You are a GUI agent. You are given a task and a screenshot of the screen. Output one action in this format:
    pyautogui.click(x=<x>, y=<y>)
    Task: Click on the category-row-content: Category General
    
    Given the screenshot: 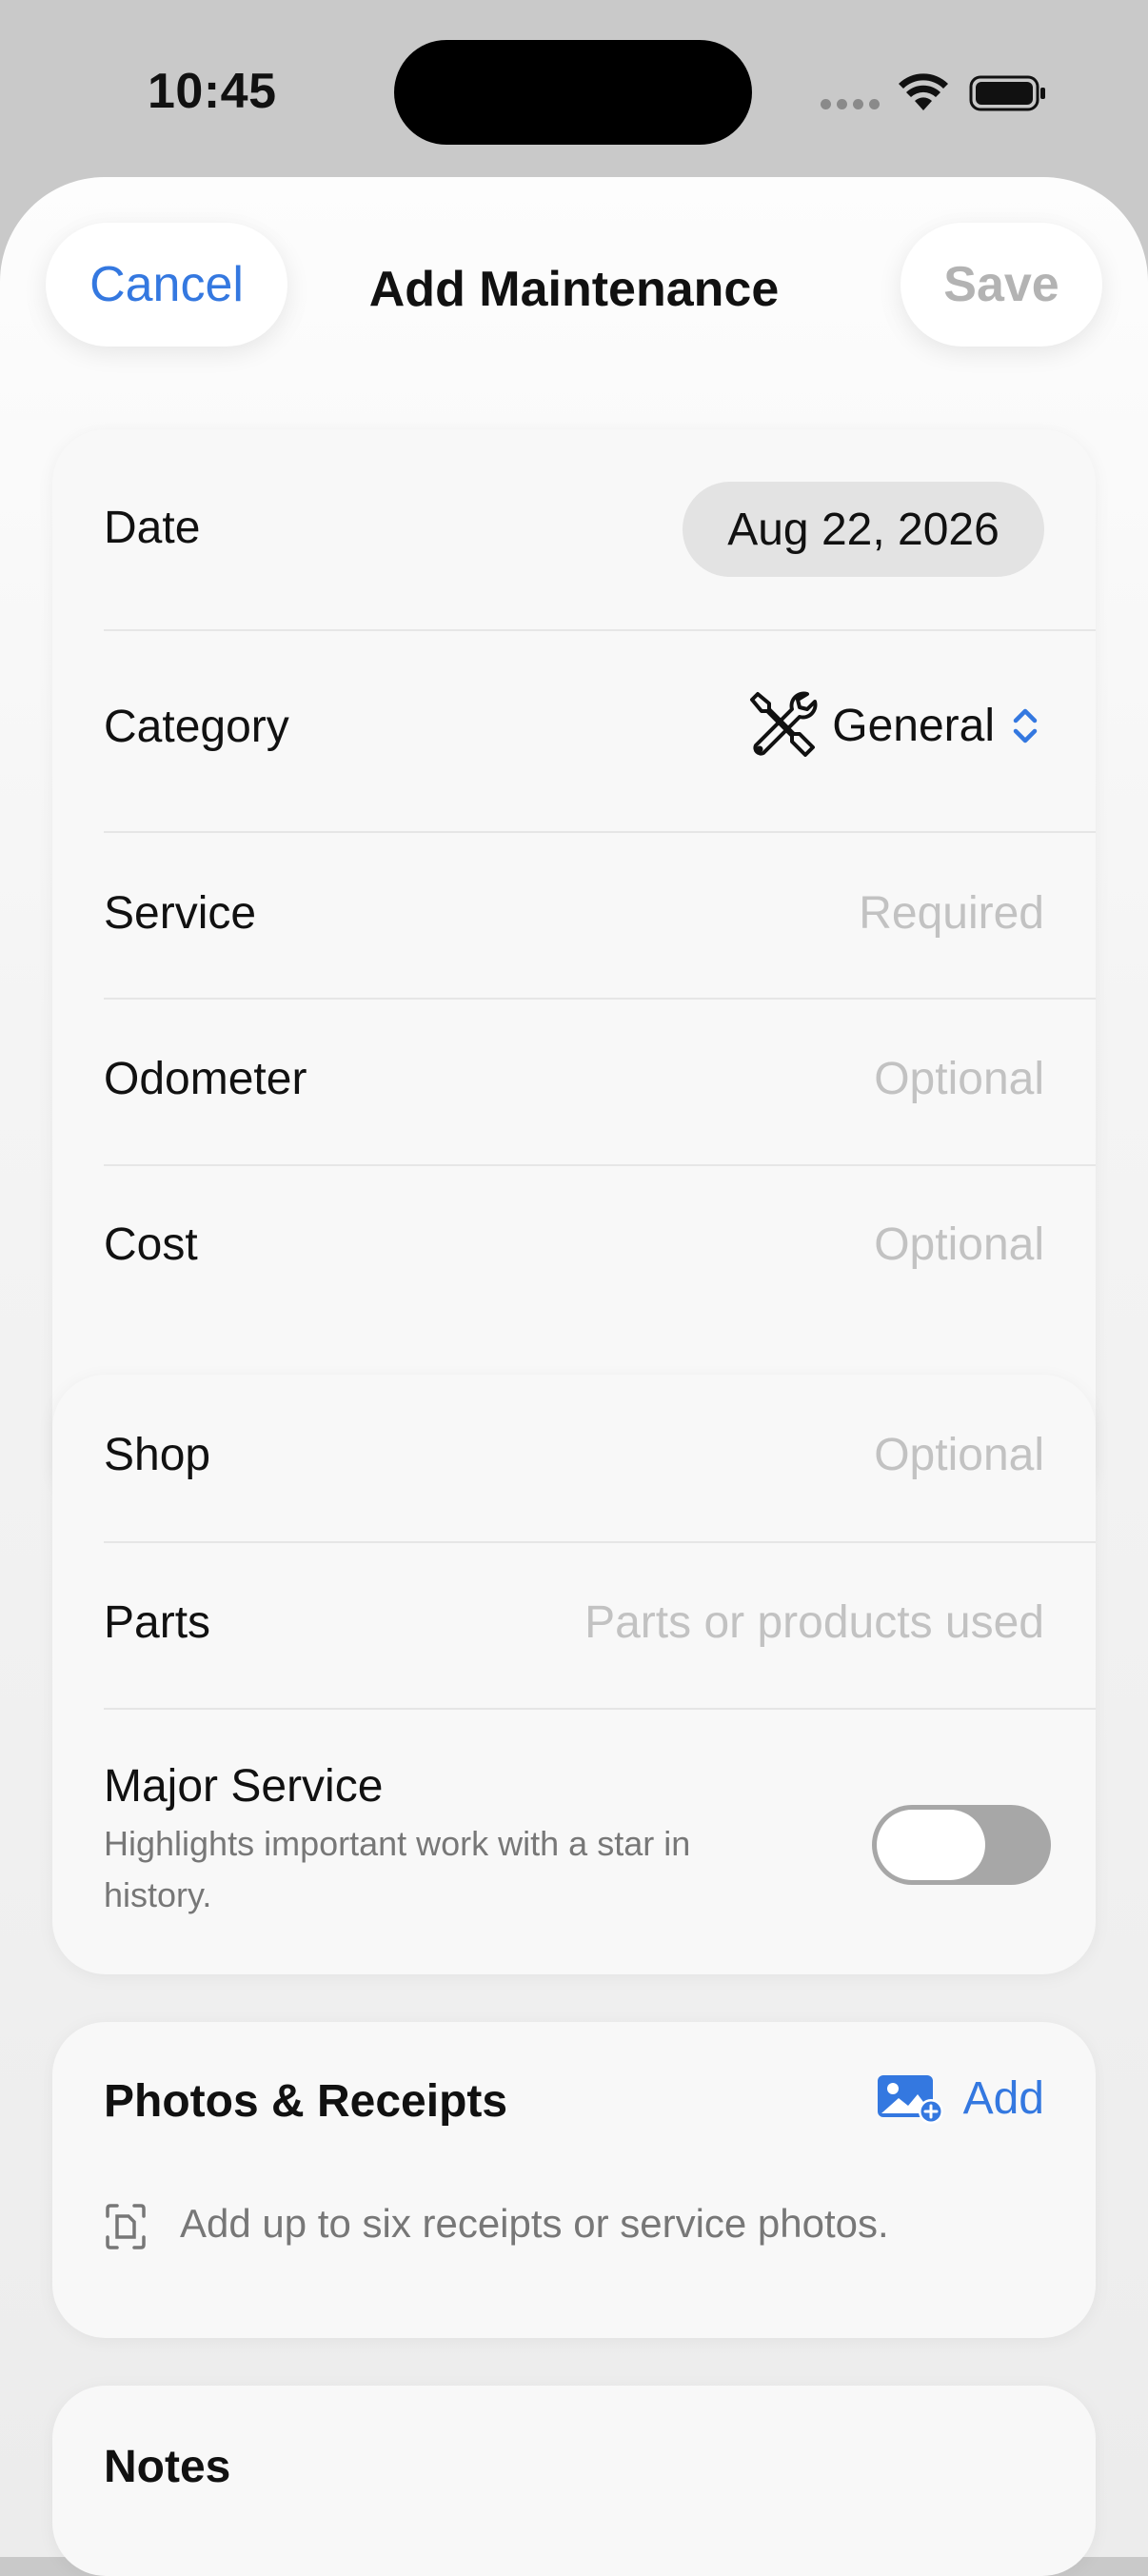 What is the action you would take?
    pyautogui.click(x=574, y=731)
    